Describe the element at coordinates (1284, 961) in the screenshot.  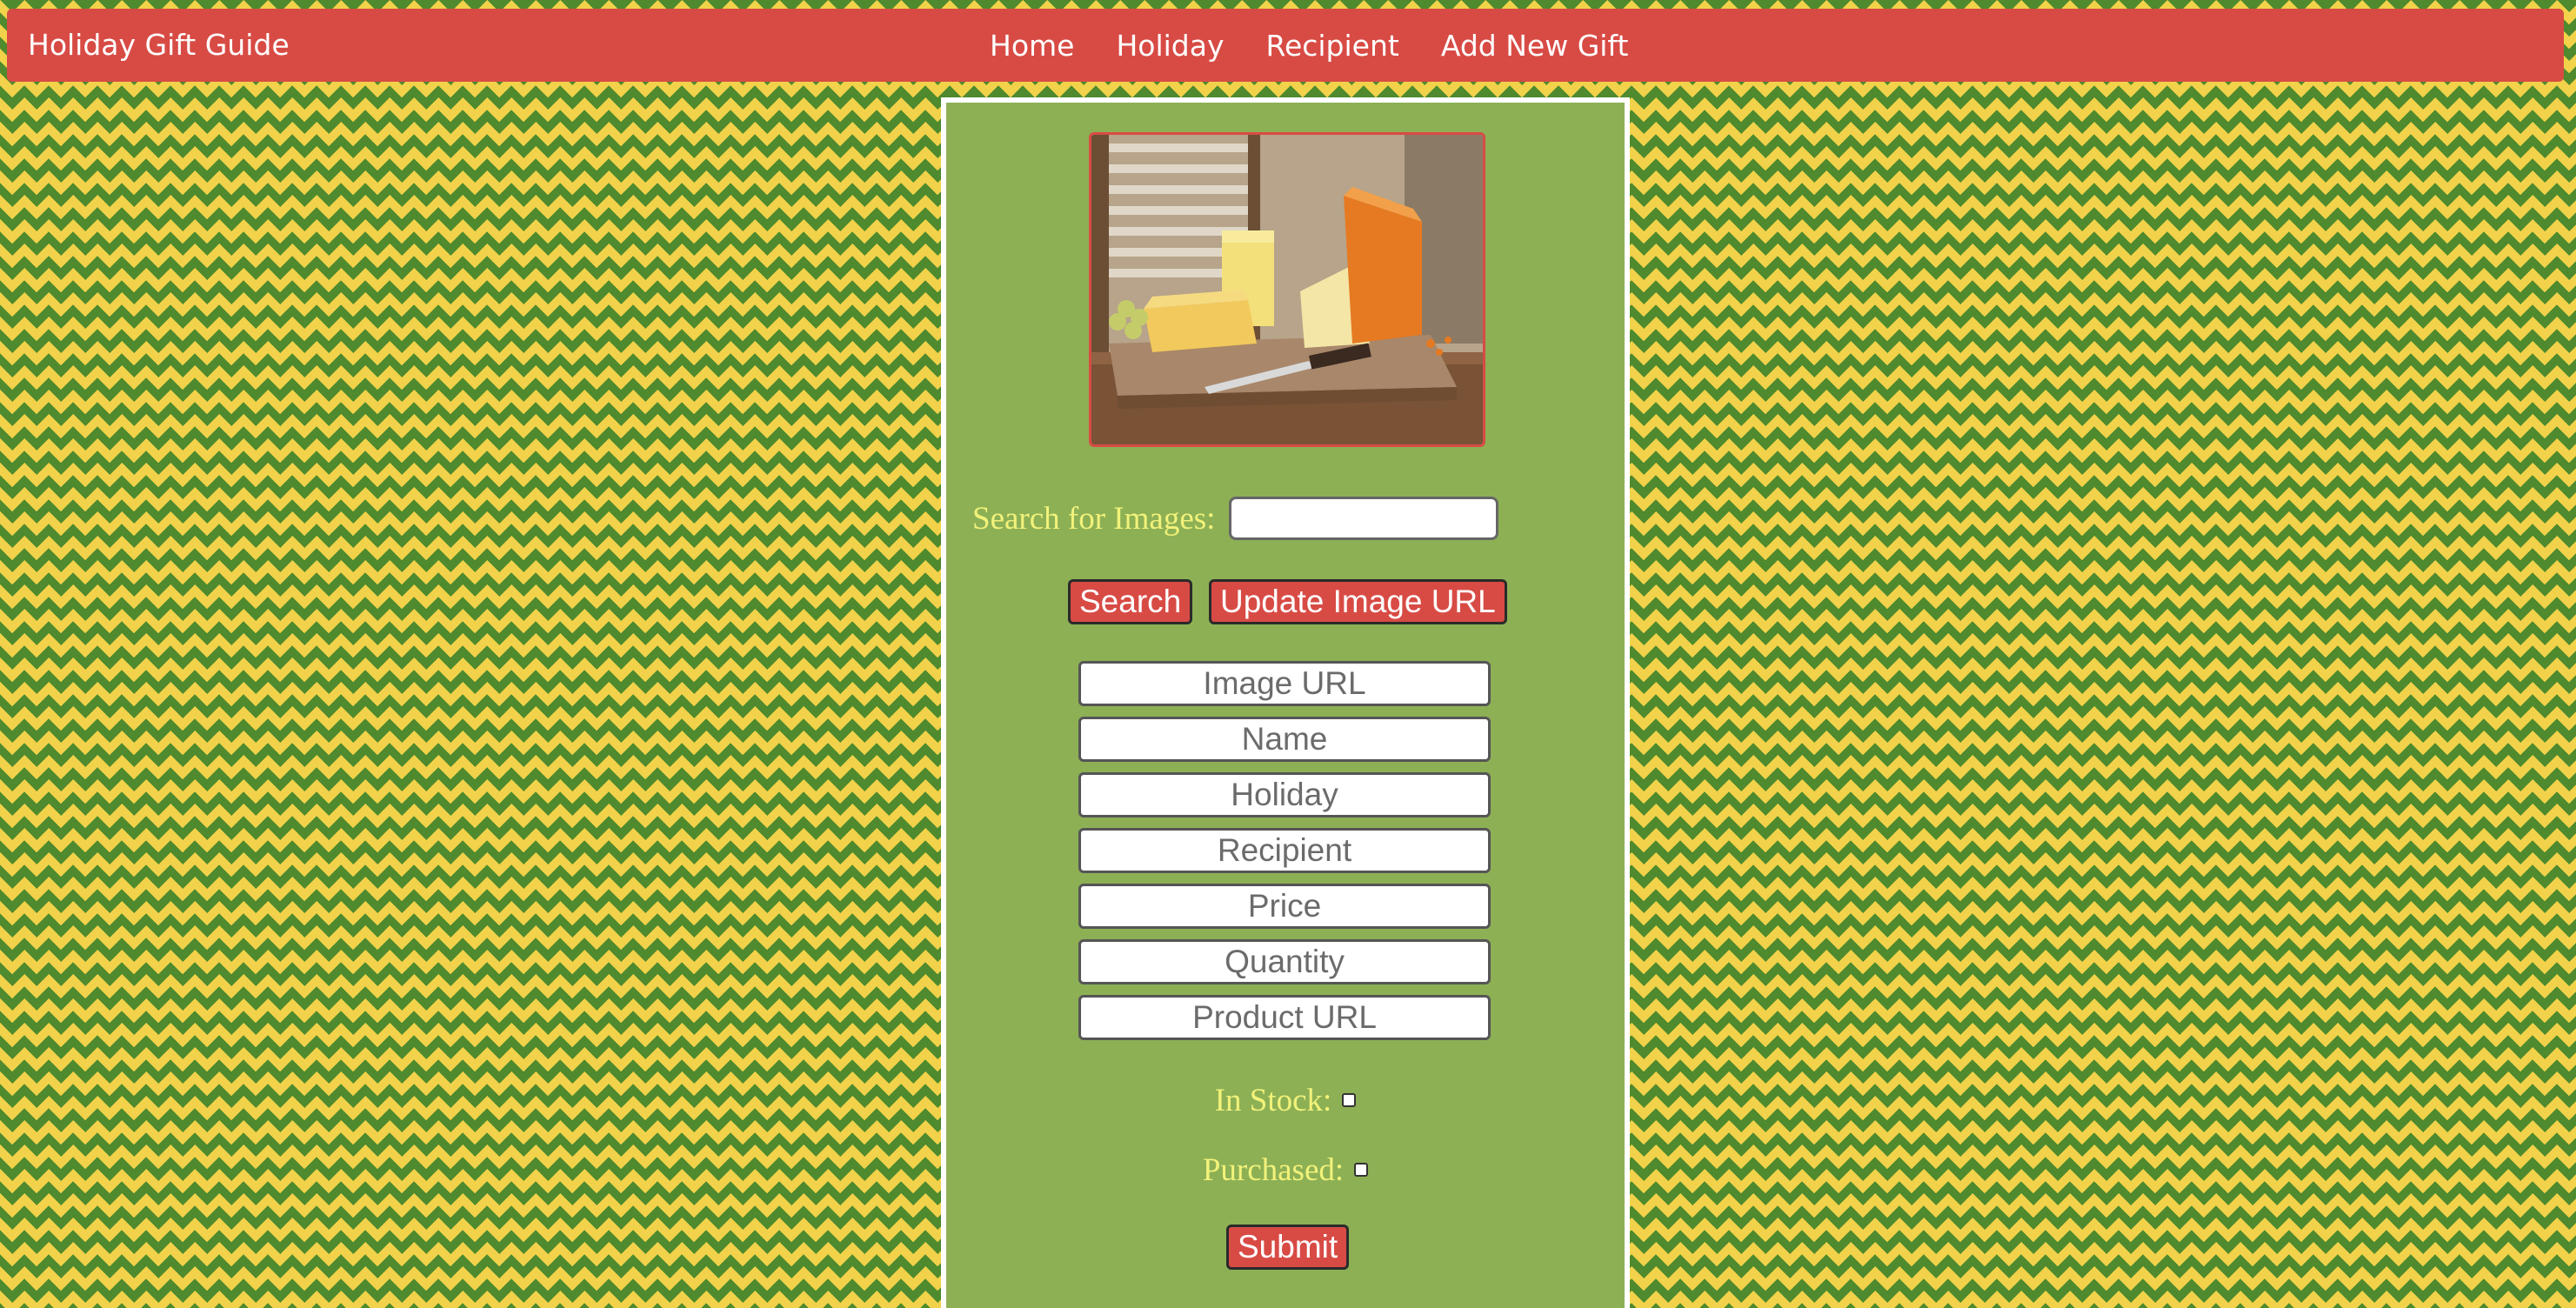
I see `quantity-field` at that location.